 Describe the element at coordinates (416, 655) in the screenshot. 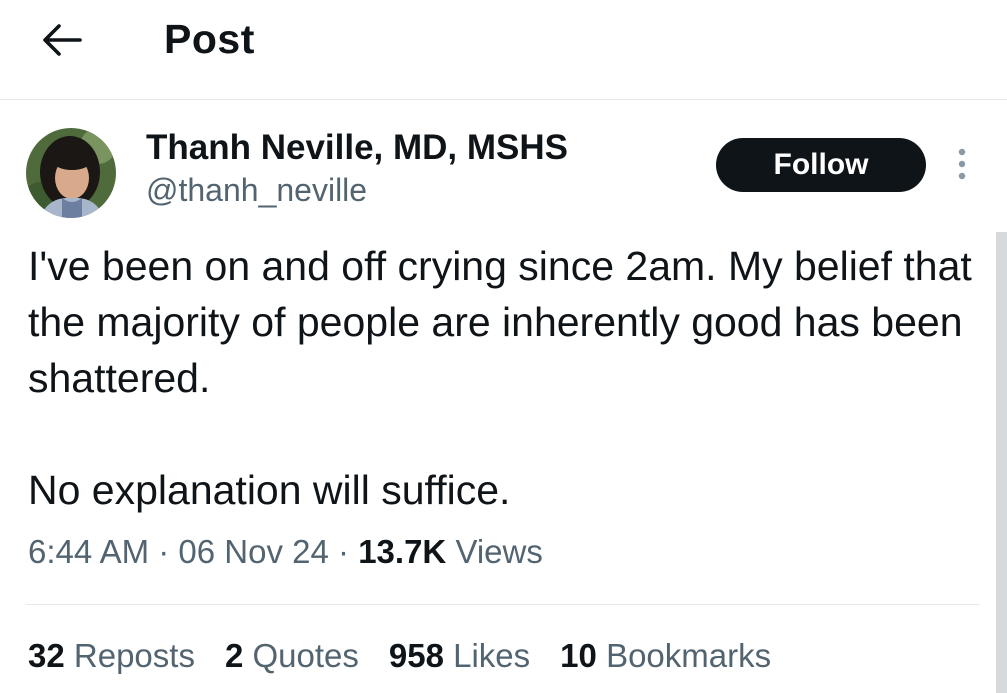

I see `likes-count: 958` at that location.